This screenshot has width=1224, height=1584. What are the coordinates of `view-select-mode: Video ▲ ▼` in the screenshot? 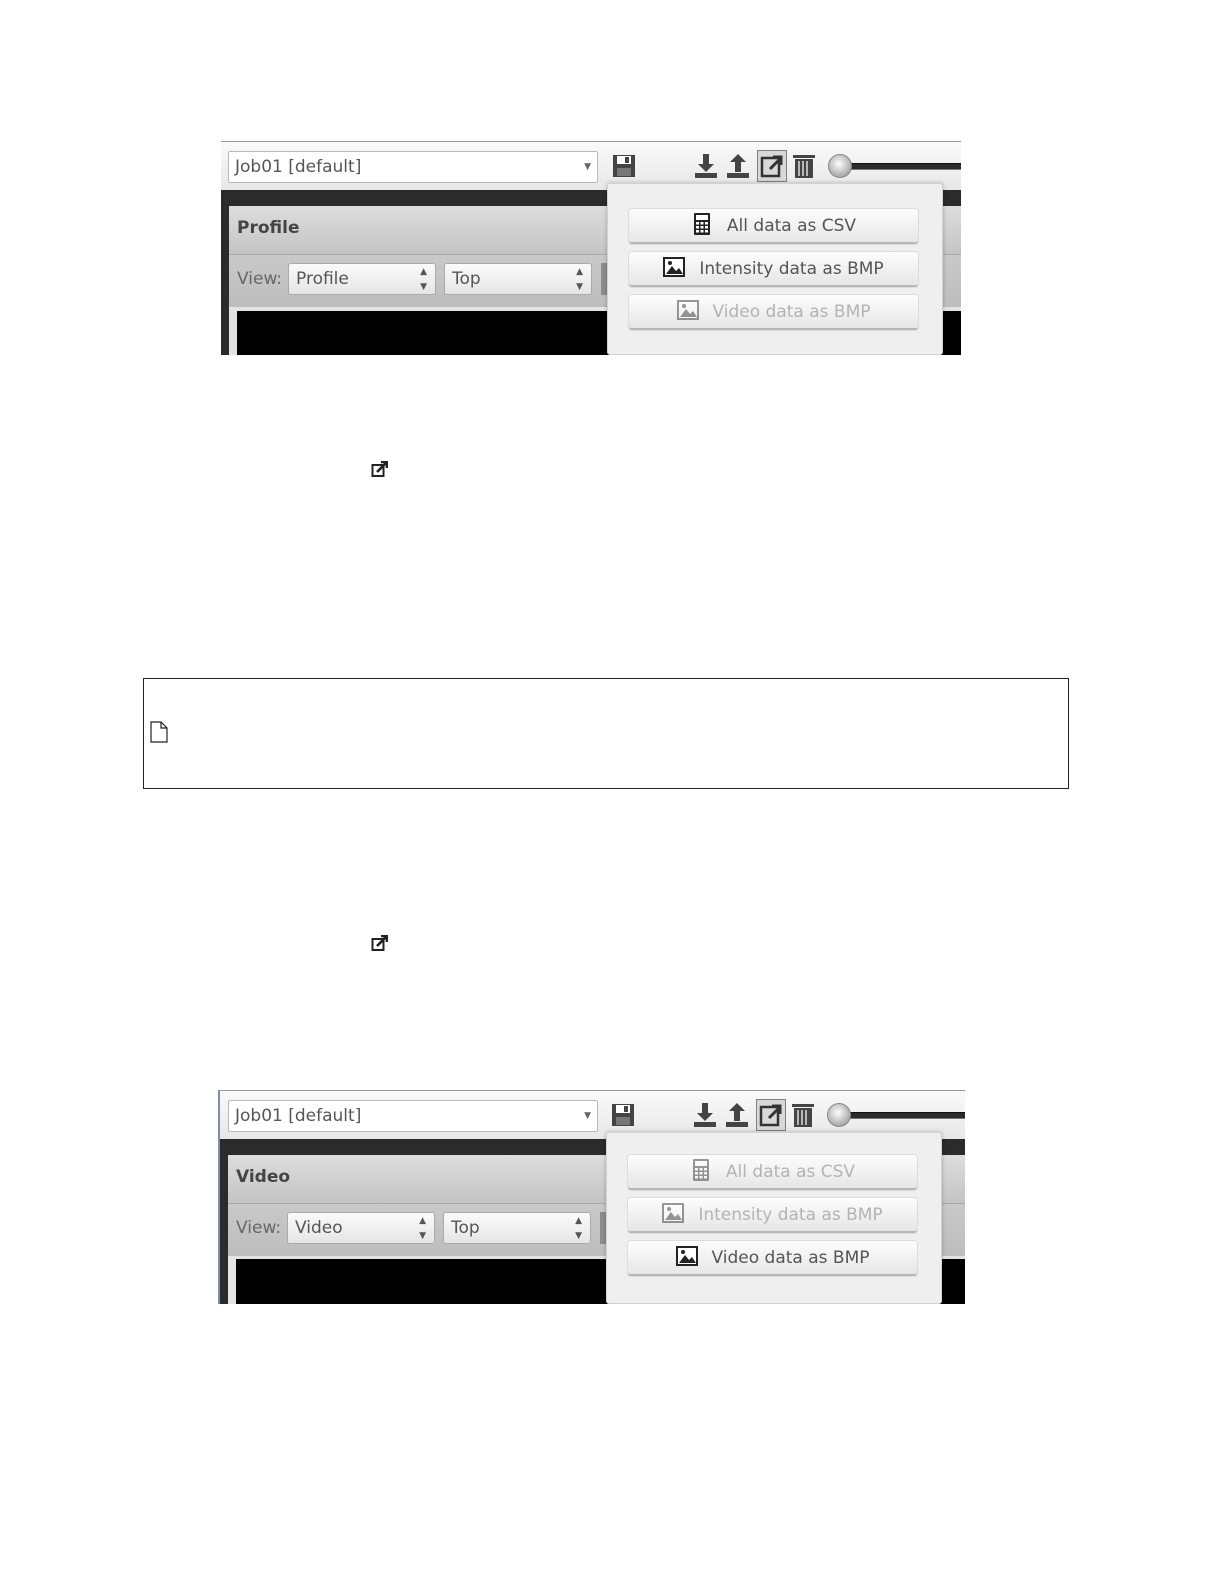 It's located at (361, 1228).